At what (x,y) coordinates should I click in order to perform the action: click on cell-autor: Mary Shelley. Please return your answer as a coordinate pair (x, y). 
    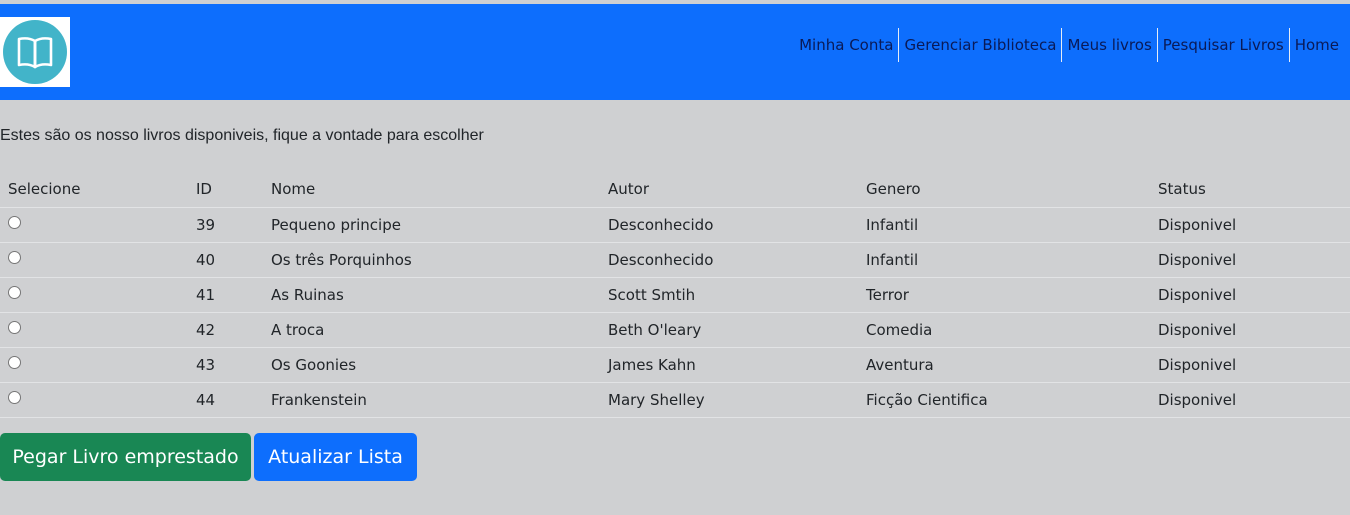
    Looking at the image, I should click on (729, 400).